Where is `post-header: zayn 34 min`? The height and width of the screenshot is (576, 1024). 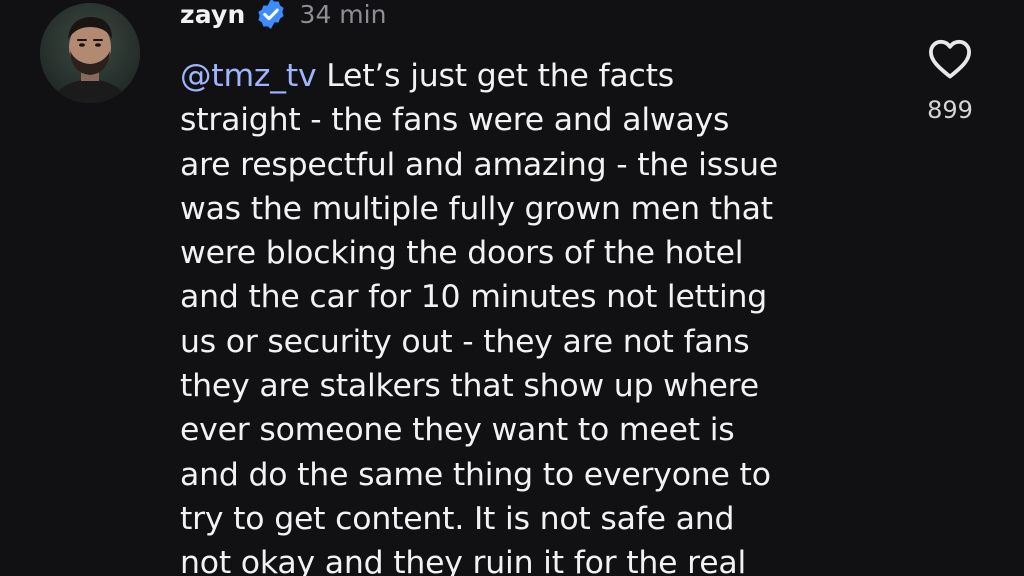
post-header: zayn 34 min is located at coordinates (283, 17).